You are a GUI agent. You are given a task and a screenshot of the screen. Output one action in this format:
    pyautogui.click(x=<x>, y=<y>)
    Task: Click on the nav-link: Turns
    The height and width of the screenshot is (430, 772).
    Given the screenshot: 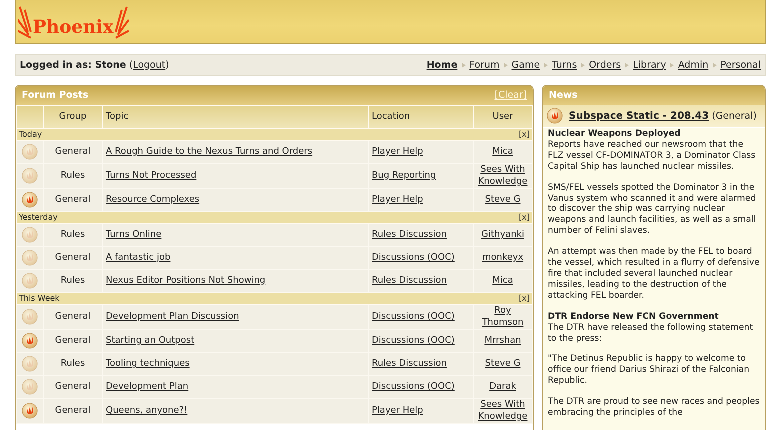 What is the action you would take?
    pyautogui.click(x=565, y=65)
    